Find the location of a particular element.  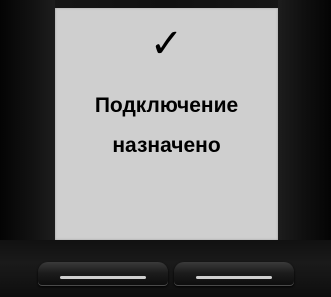

status-message-line-1: Подключение is located at coordinates (166, 105).